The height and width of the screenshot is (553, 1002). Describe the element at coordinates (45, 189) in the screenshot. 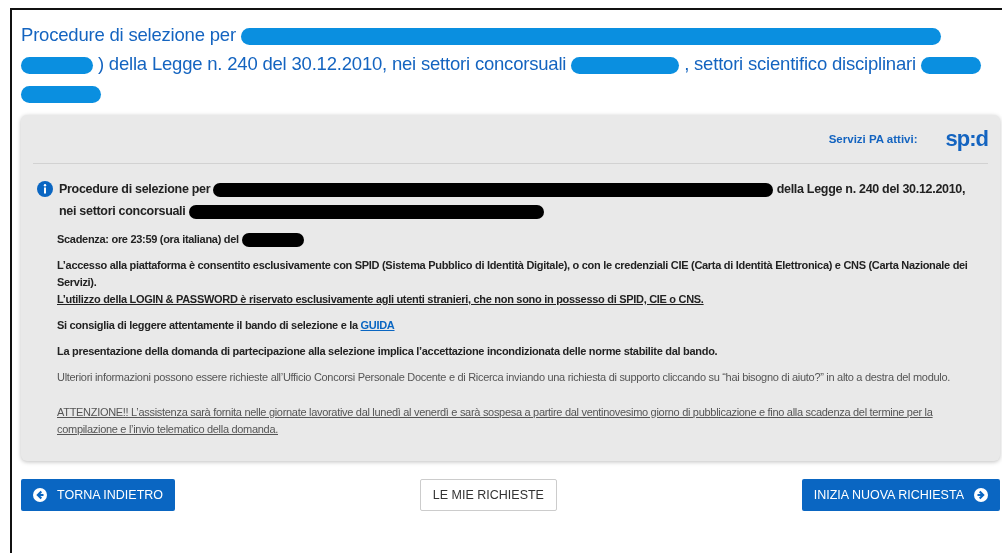

I see `info-icon` at that location.